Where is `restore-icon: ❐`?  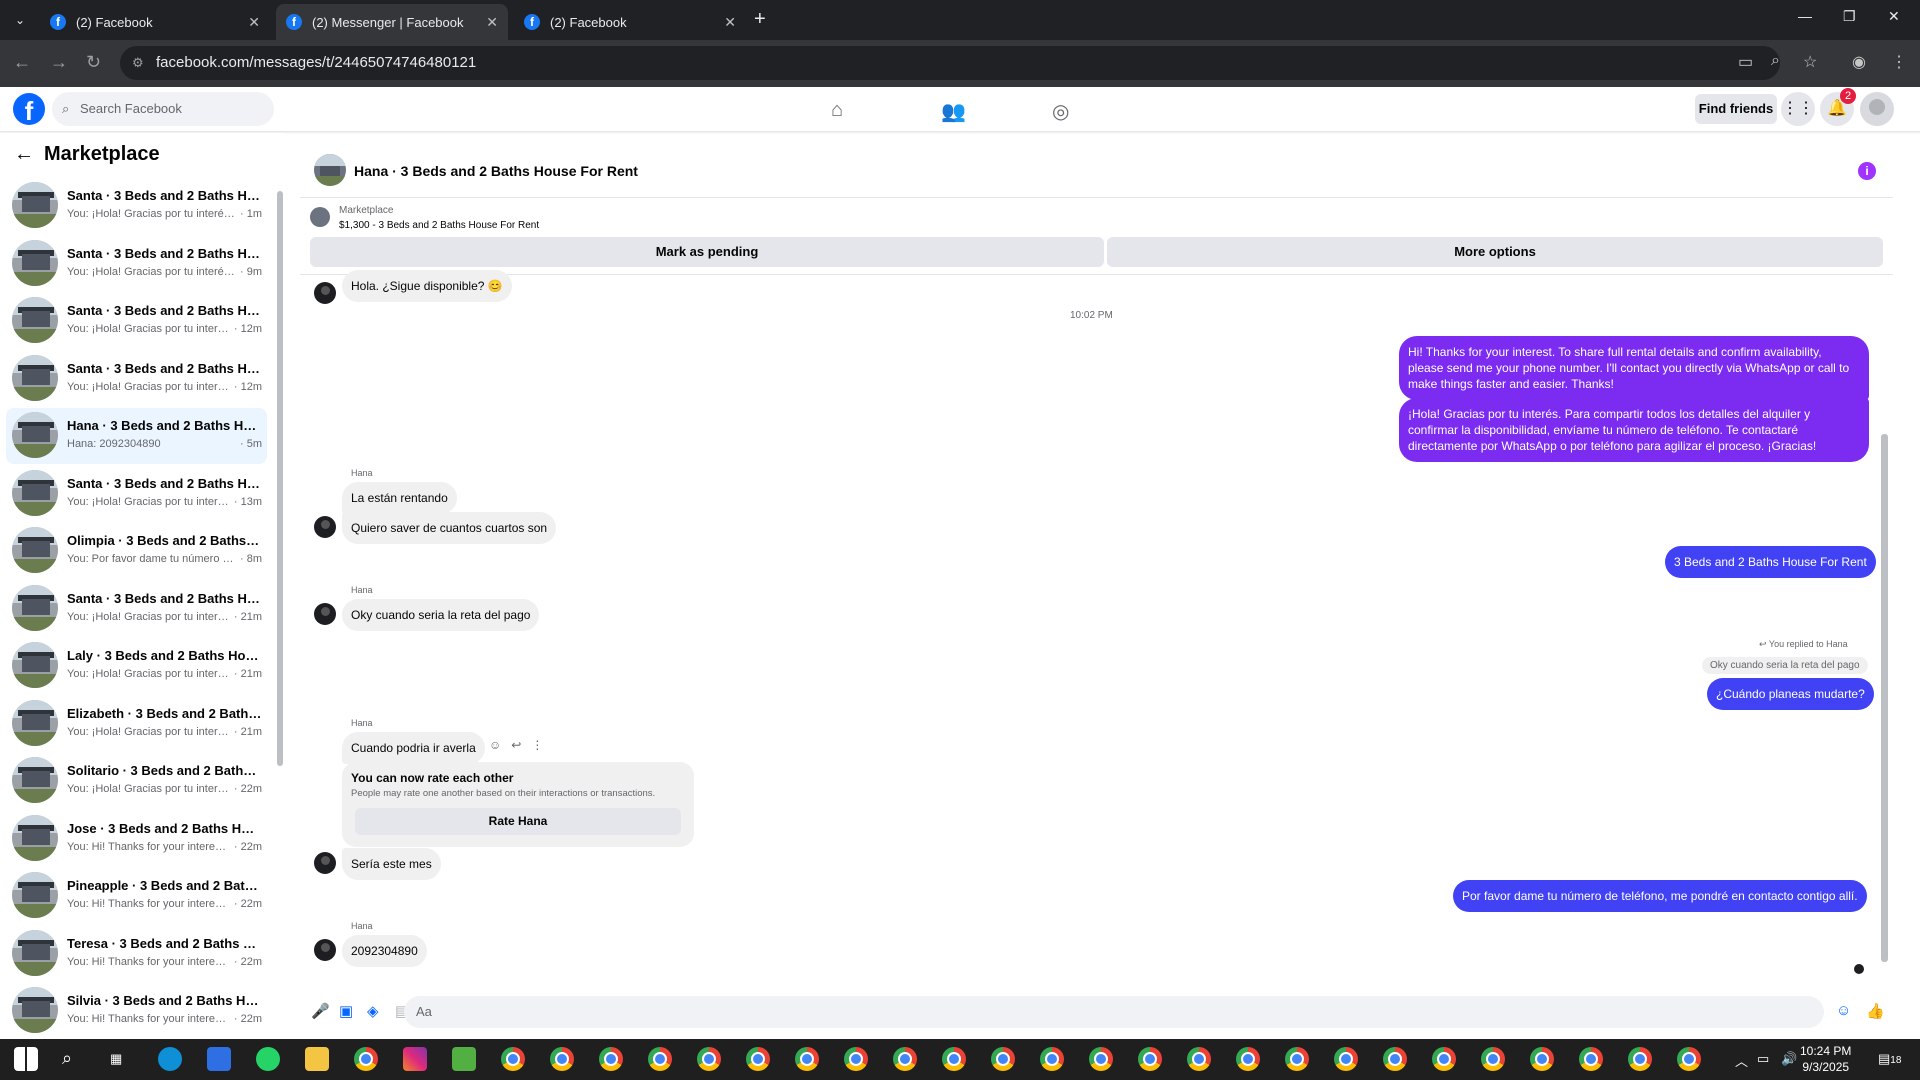
restore-icon: ❐ is located at coordinates (1849, 16).